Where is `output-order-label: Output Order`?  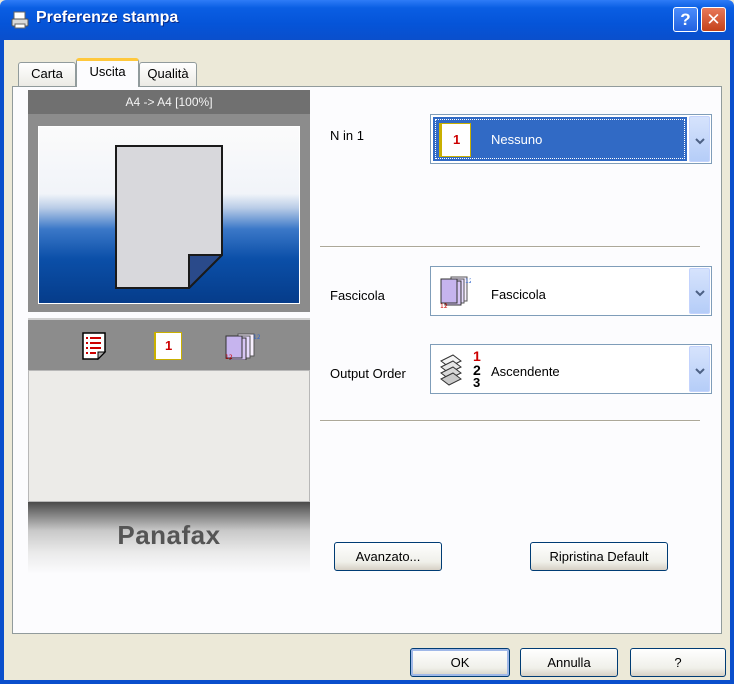 output-order-label: Output Order is located at coordinates (368, 373).